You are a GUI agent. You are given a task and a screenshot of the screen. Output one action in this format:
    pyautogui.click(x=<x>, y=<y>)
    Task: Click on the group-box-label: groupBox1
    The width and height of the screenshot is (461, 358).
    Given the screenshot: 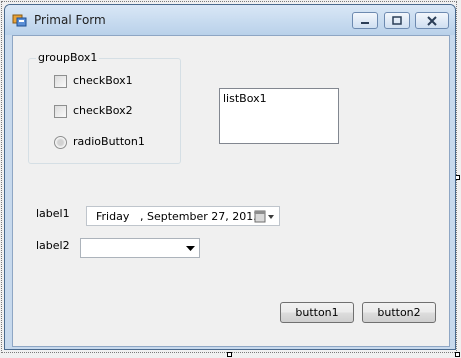 What is the action you would take?
    pyautogui.click(x=68, y=57)
    